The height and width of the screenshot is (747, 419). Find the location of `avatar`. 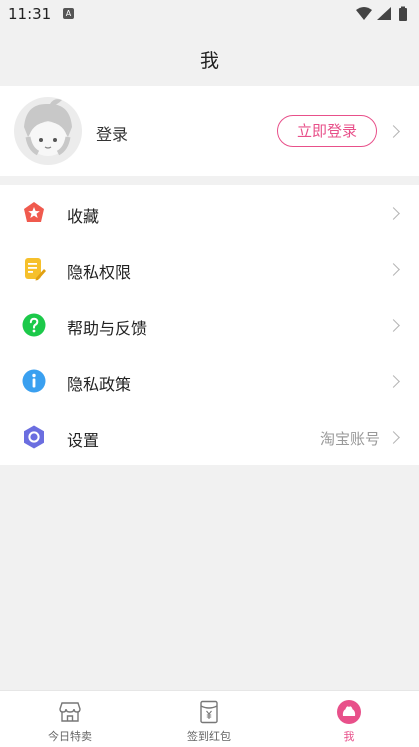

avatar is located at coordinates (48, 131).